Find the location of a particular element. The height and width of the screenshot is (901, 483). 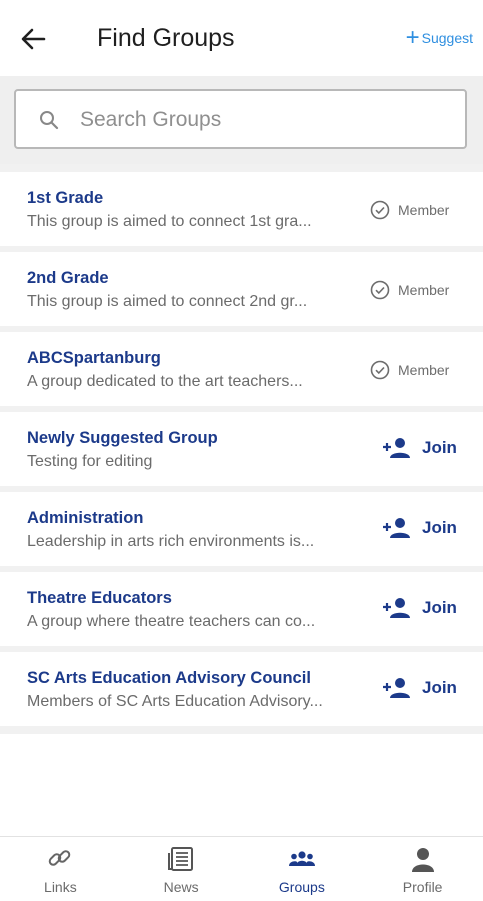

group-name: ABCSpartanburg is located at coordinates (94, 358).